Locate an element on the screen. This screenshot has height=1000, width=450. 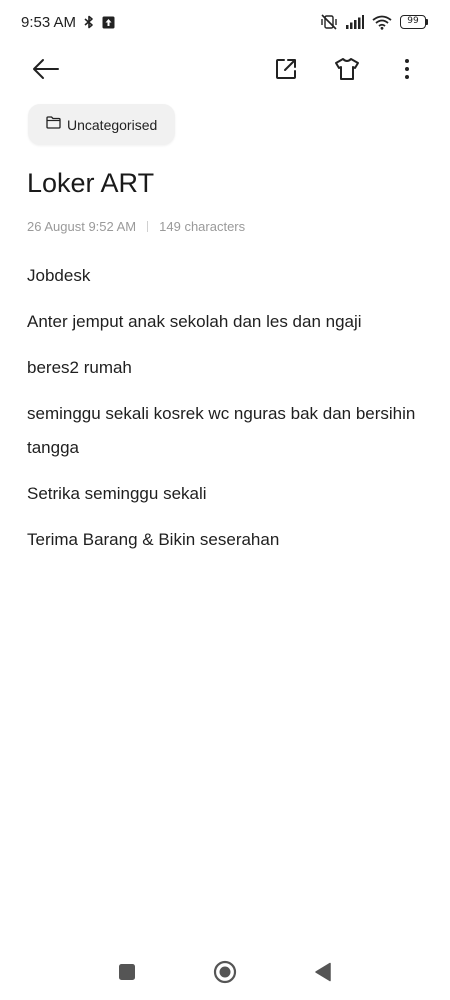
back-arrow-icon is located at coordinates (46, 71).